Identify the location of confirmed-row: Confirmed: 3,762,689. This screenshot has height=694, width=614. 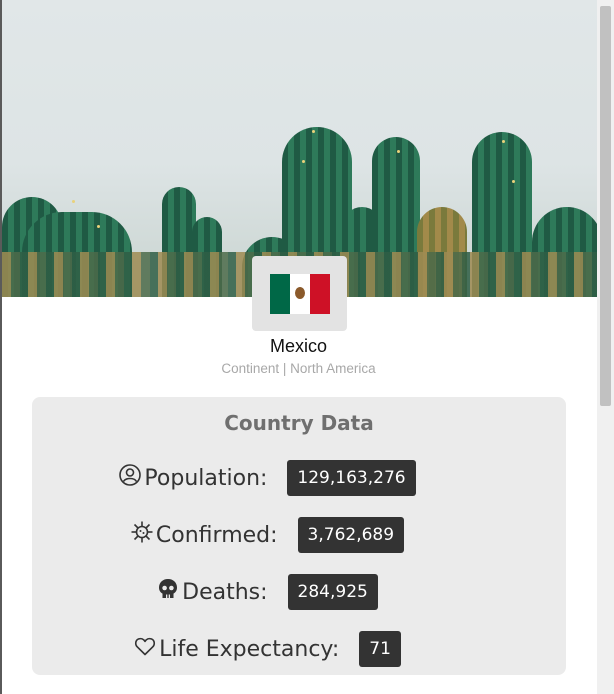
(267, 535).